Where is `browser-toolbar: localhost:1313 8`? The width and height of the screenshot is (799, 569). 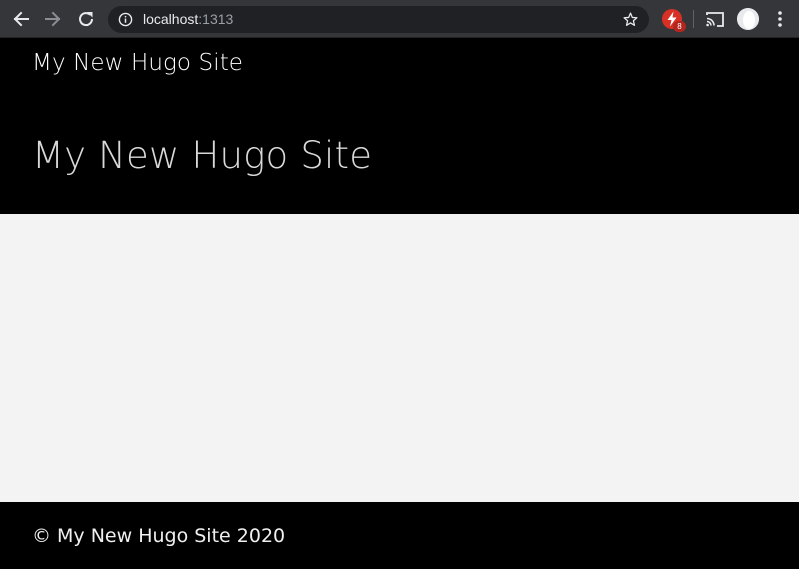
browser-toolbar: localhost:1313 8 is located at coordinates (399, 19).